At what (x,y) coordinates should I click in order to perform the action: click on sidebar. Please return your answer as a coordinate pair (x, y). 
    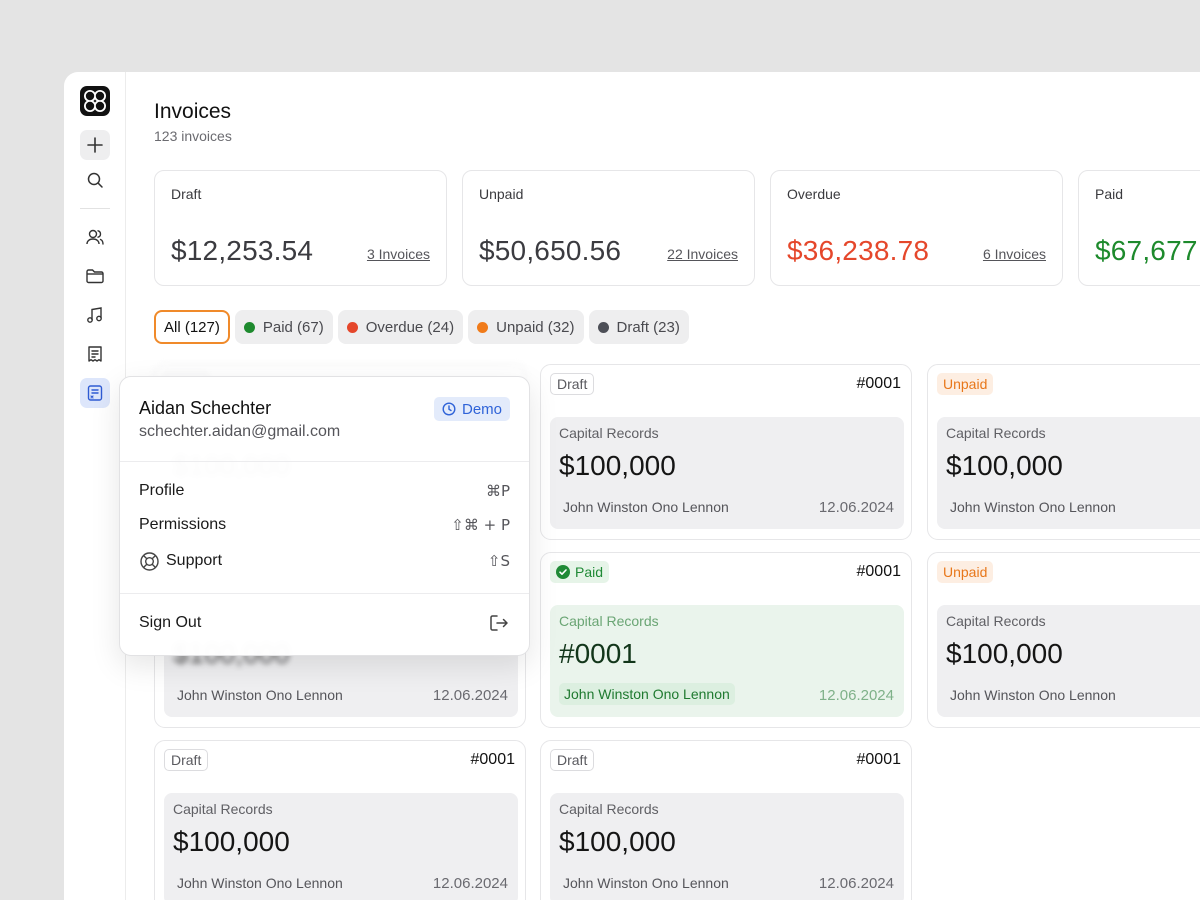
    Looking at the image, I should click on (95, 486).